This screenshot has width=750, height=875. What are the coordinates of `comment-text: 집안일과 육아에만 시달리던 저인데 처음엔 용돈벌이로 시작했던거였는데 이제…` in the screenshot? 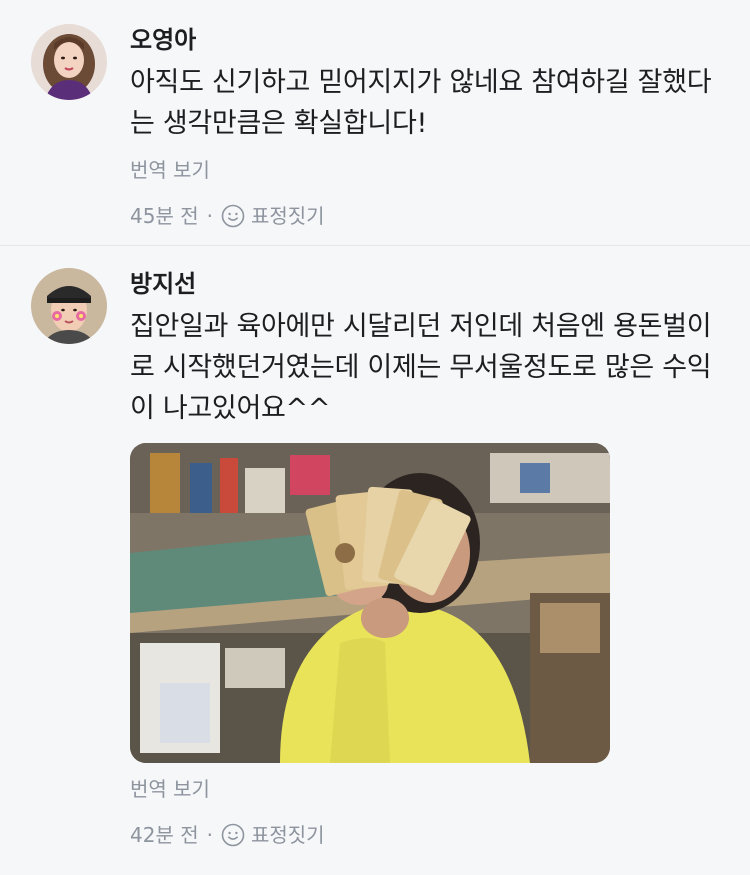 It's located at (421, 367).